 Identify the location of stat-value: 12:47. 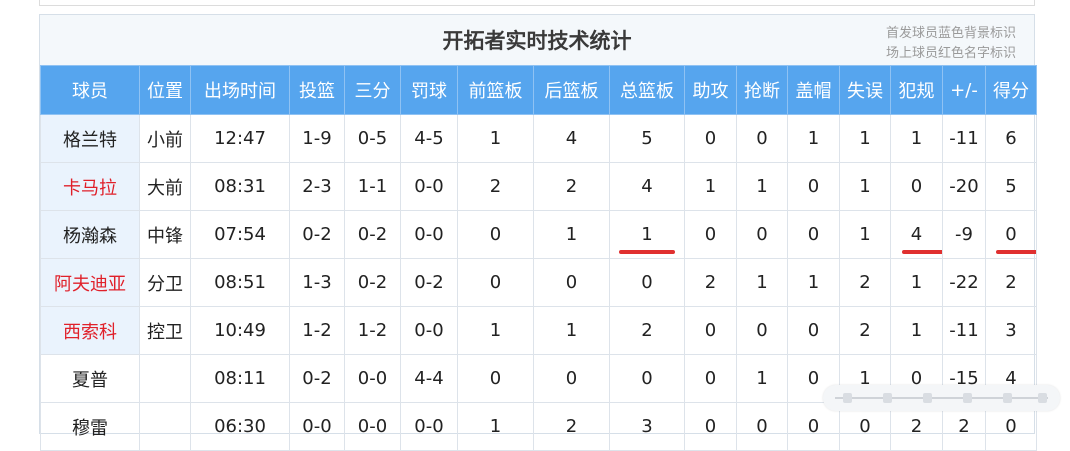
(240, 138).